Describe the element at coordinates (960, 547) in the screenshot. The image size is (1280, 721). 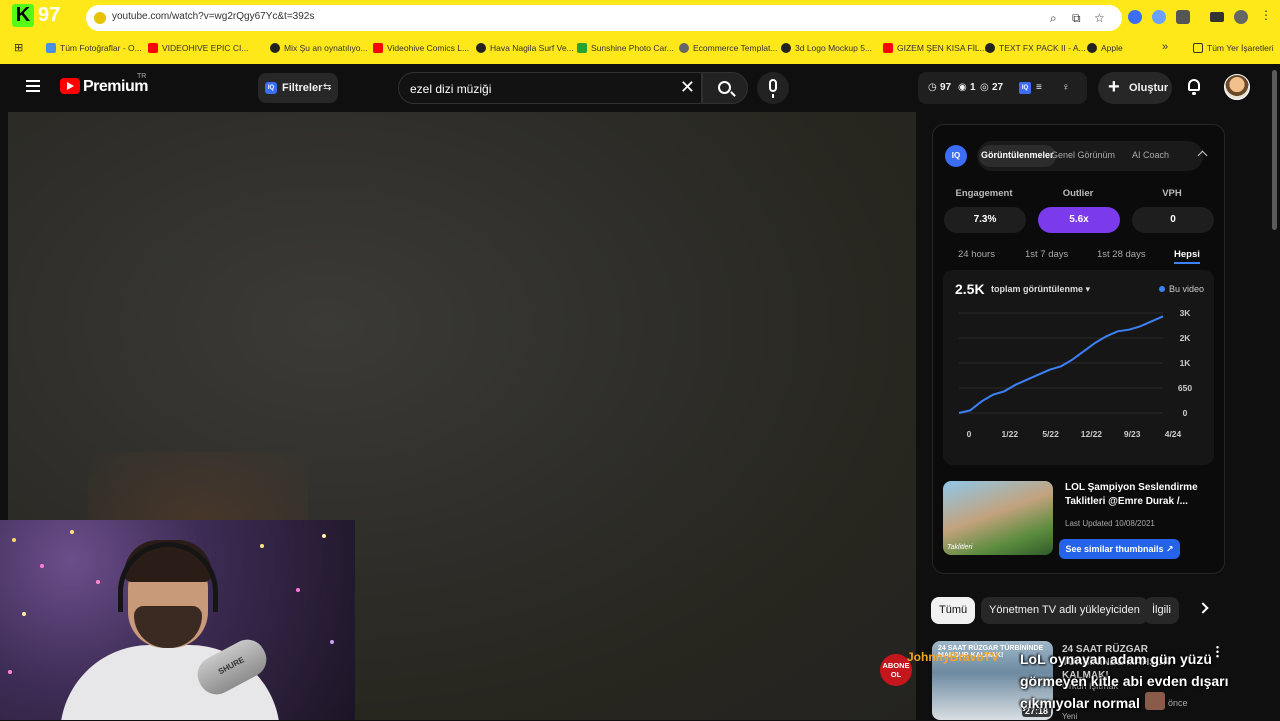
I see `thumbnail-text: Taklitleri` at that location.